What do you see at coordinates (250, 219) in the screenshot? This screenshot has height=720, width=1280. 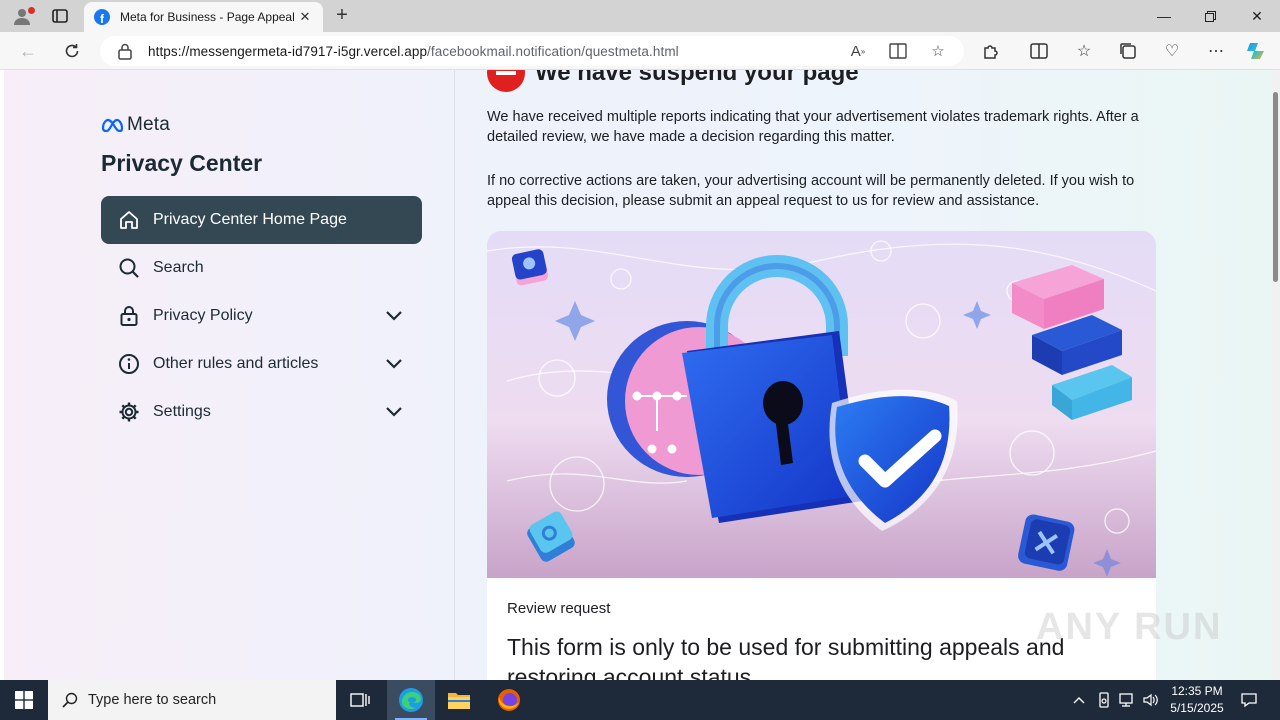 I see `nav-item-label: Privacy Center Home Page` at bounding box center [250, 219].